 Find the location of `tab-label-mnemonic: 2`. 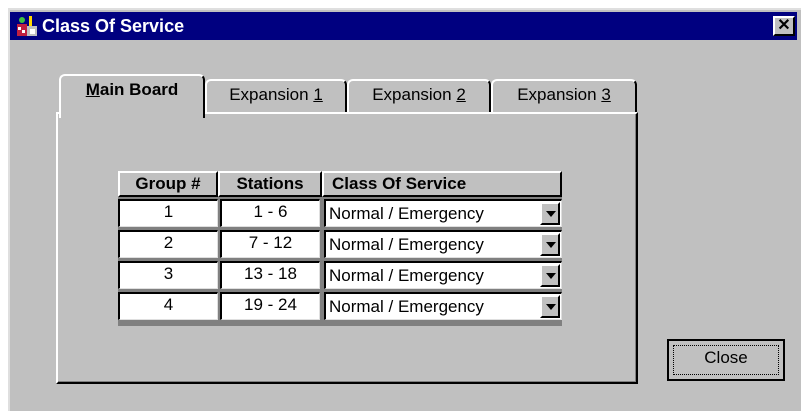

tab-label-mnemonic: 2 is located at coordinates (461, 94).